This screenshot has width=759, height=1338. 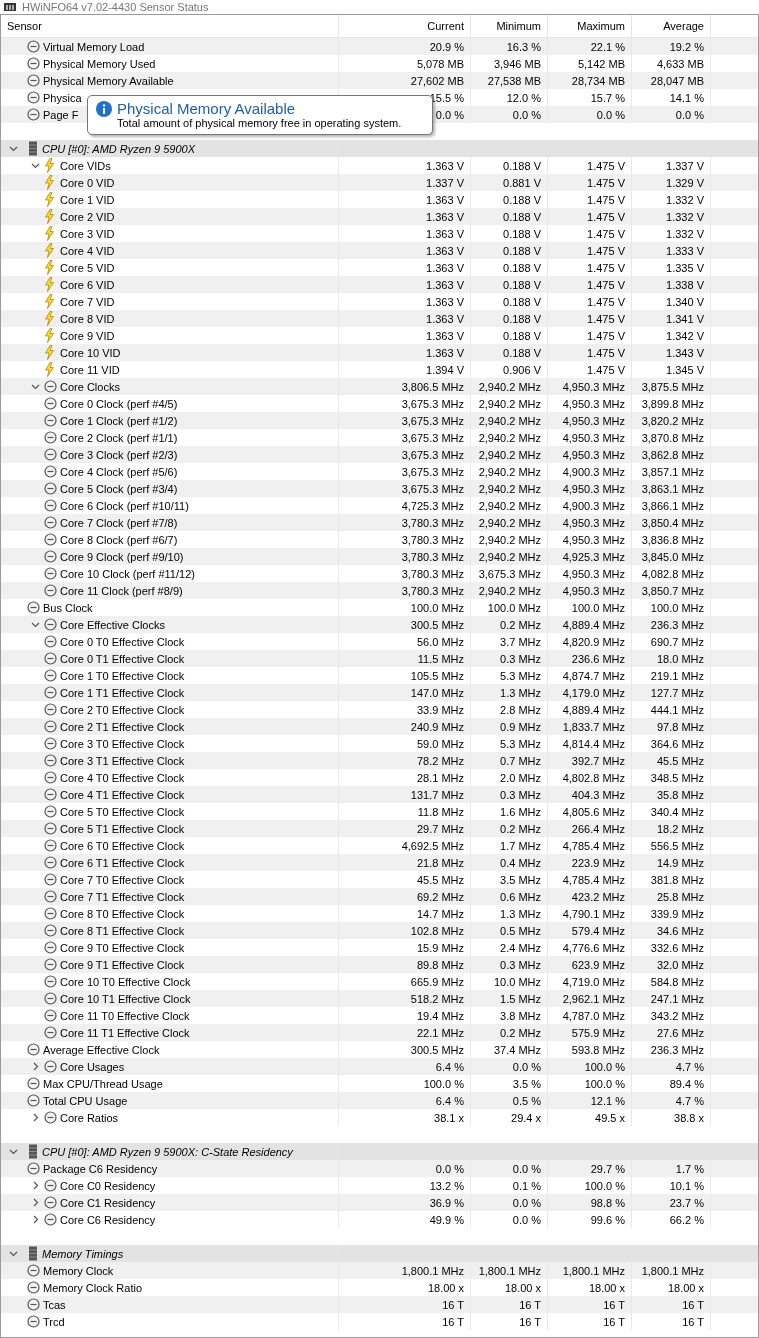 What do you see at coordinates (119, 420) in the screenshot?
I see `sensor-name: Core 1 Clock (perf #1/2)` at bounding box center [119, 420].